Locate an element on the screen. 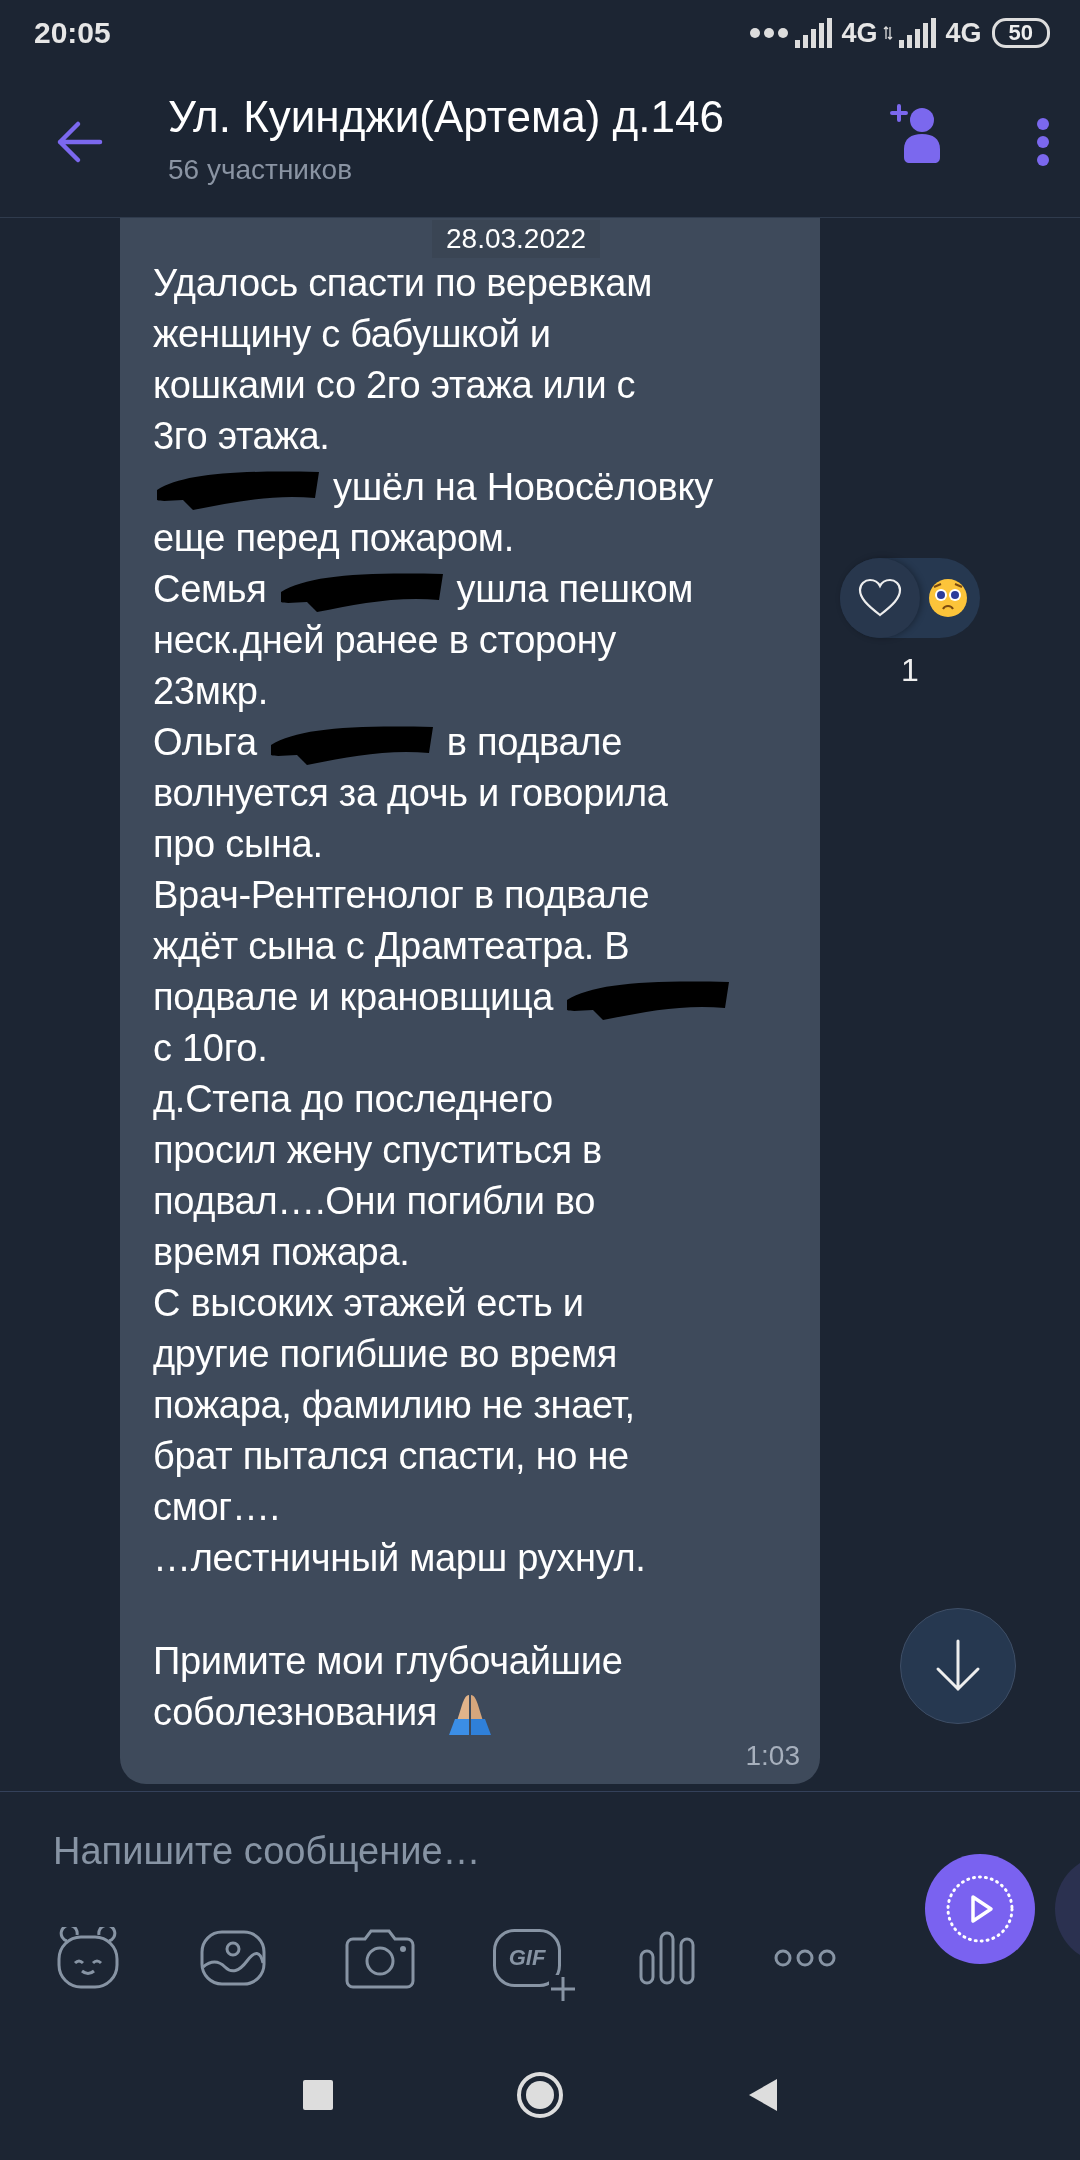 Image resolution: width=1080 pixels, height=2160 pixels. chat-title: Ул. Куинджи(Артема) д.146 is located at coordinates (529, 116).